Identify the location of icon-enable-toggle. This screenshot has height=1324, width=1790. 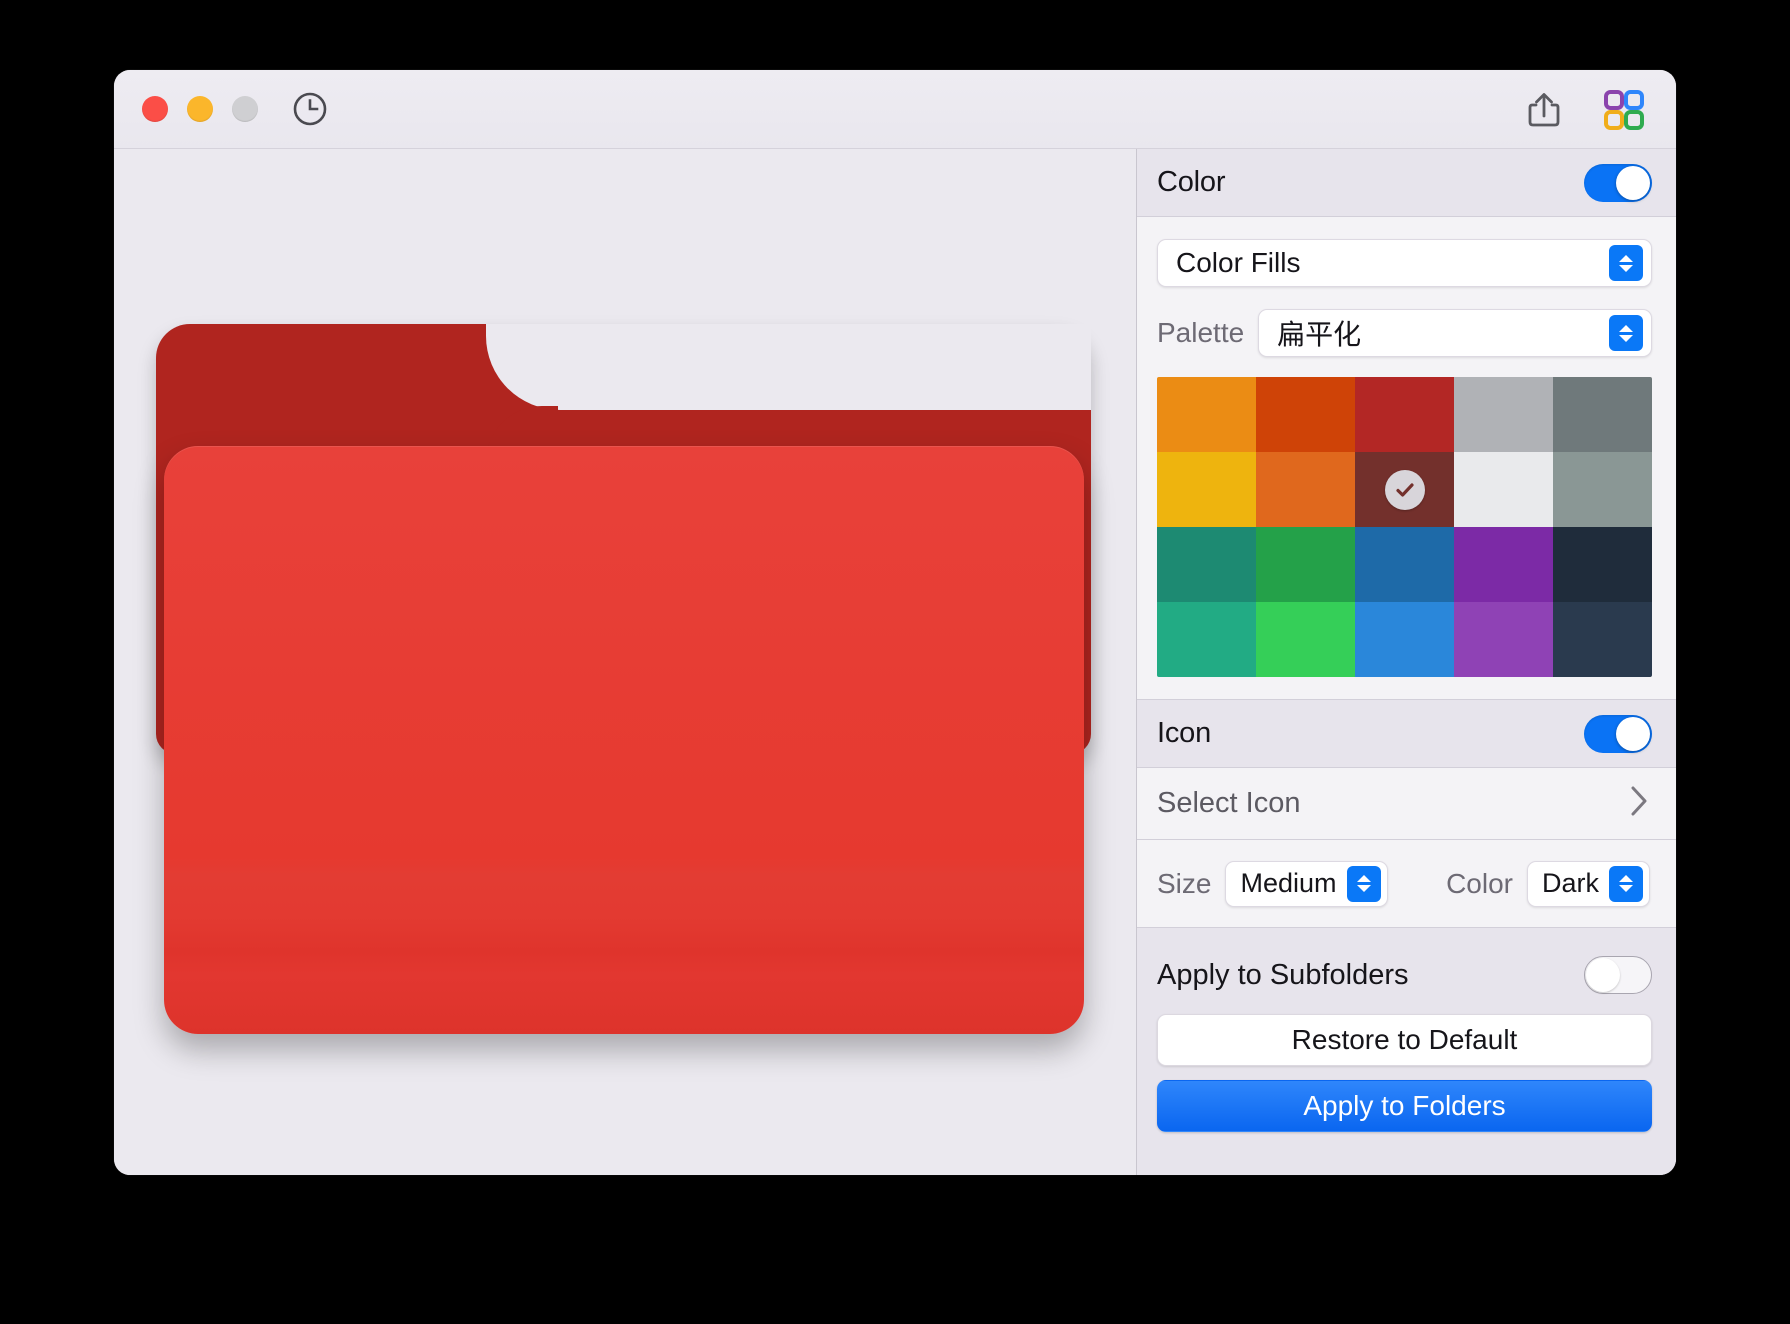
(1618, 733).